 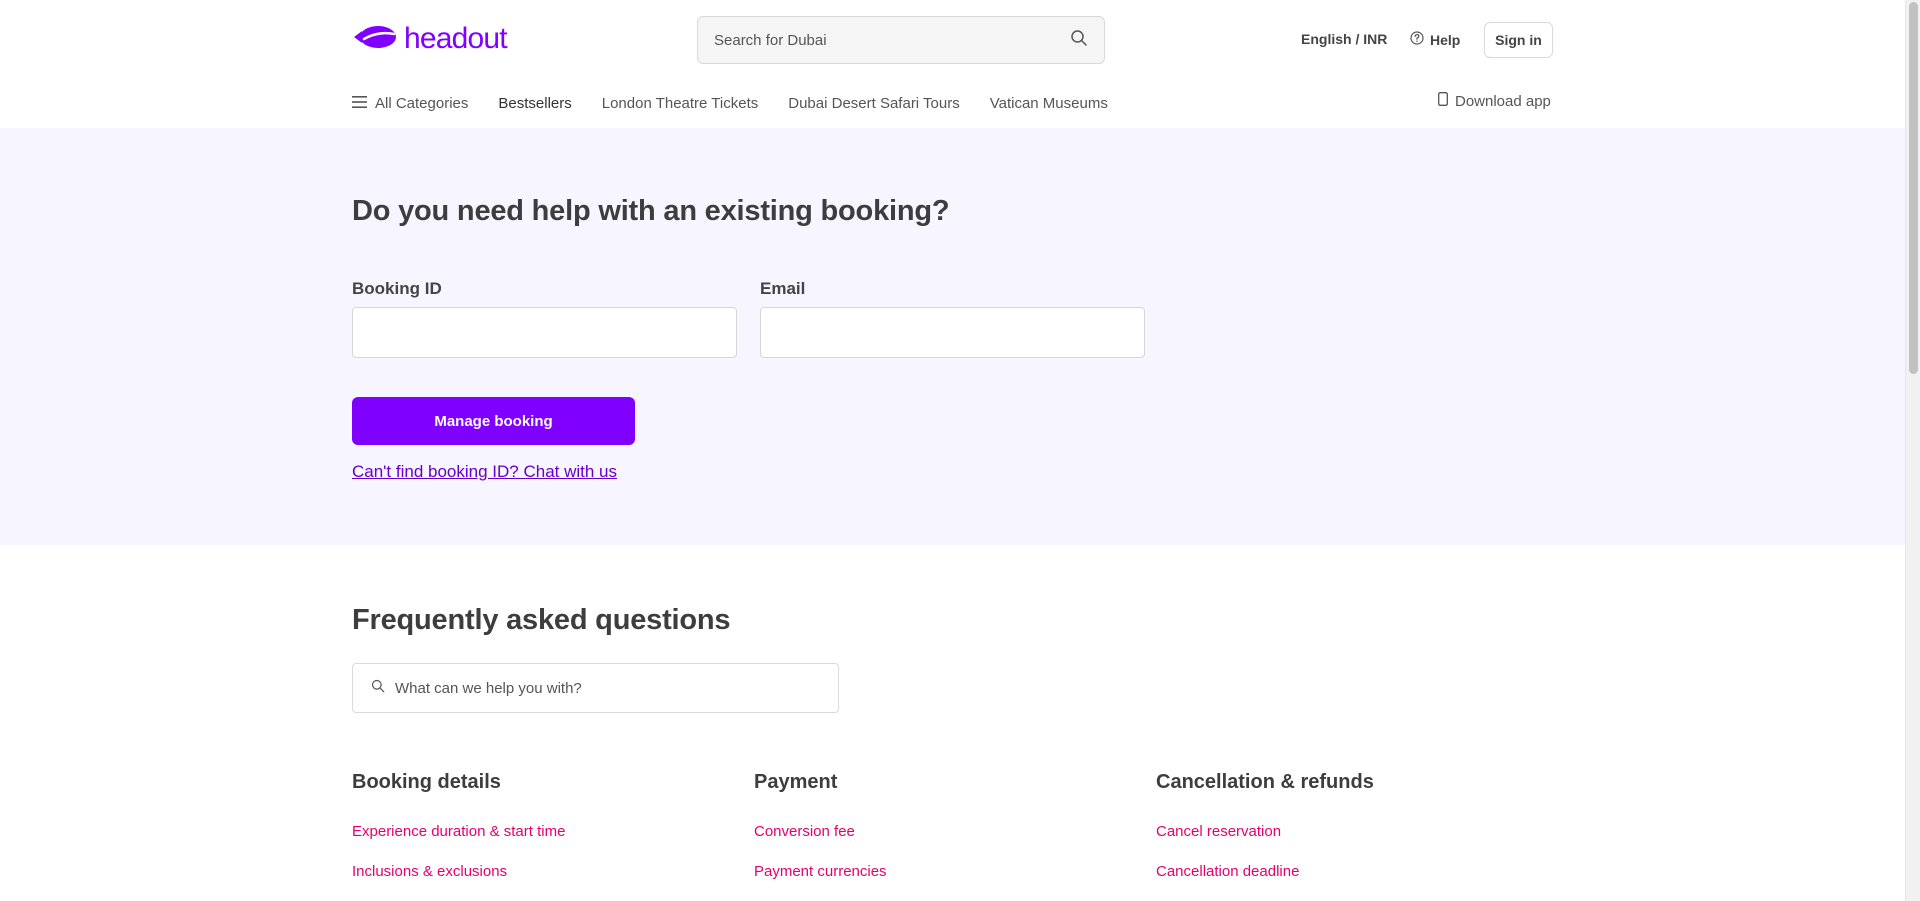 I want to click on faq-column-title: Booking details, so click(x=426, y=782).